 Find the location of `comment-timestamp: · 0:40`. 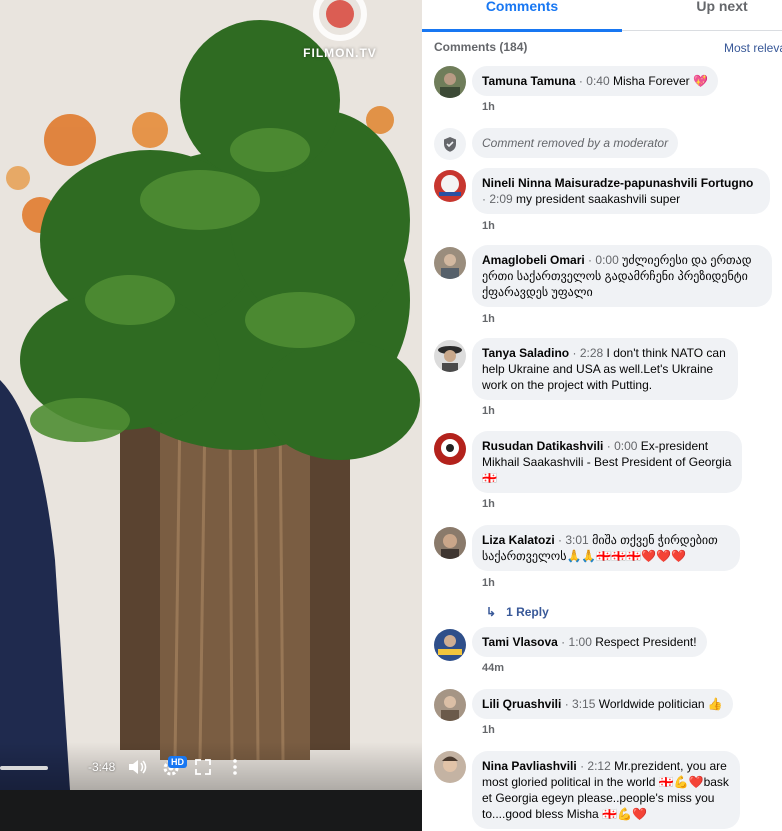

comment-timestamp: · 0:40 is located at coordinates (594, 81).